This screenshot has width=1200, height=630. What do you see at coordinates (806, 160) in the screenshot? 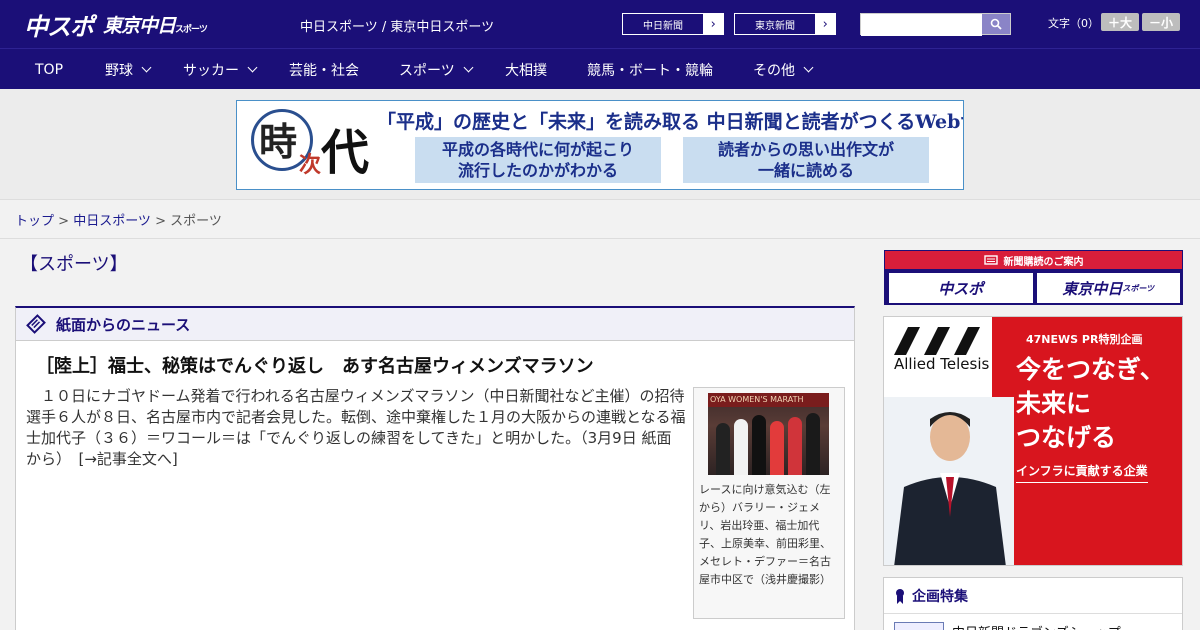
I see `banner-box-readers: 読者からの思い出作文が 一緒に読める` at bounding box center [806, 160].